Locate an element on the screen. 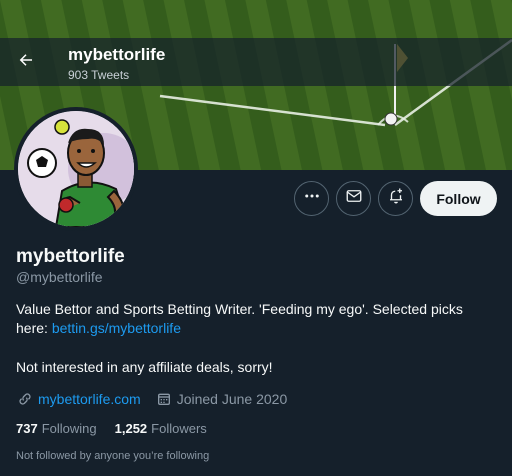  message-button is located at coordinates (353, 198).